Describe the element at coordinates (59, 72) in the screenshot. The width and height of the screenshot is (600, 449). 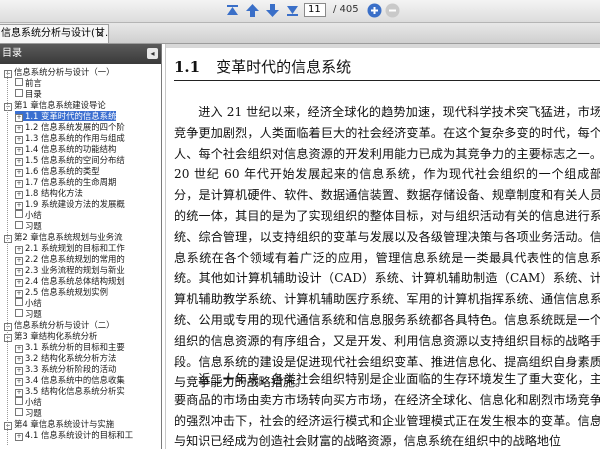
I see `bookmark-item: − 信息系统分析与设计（一）` at that location.